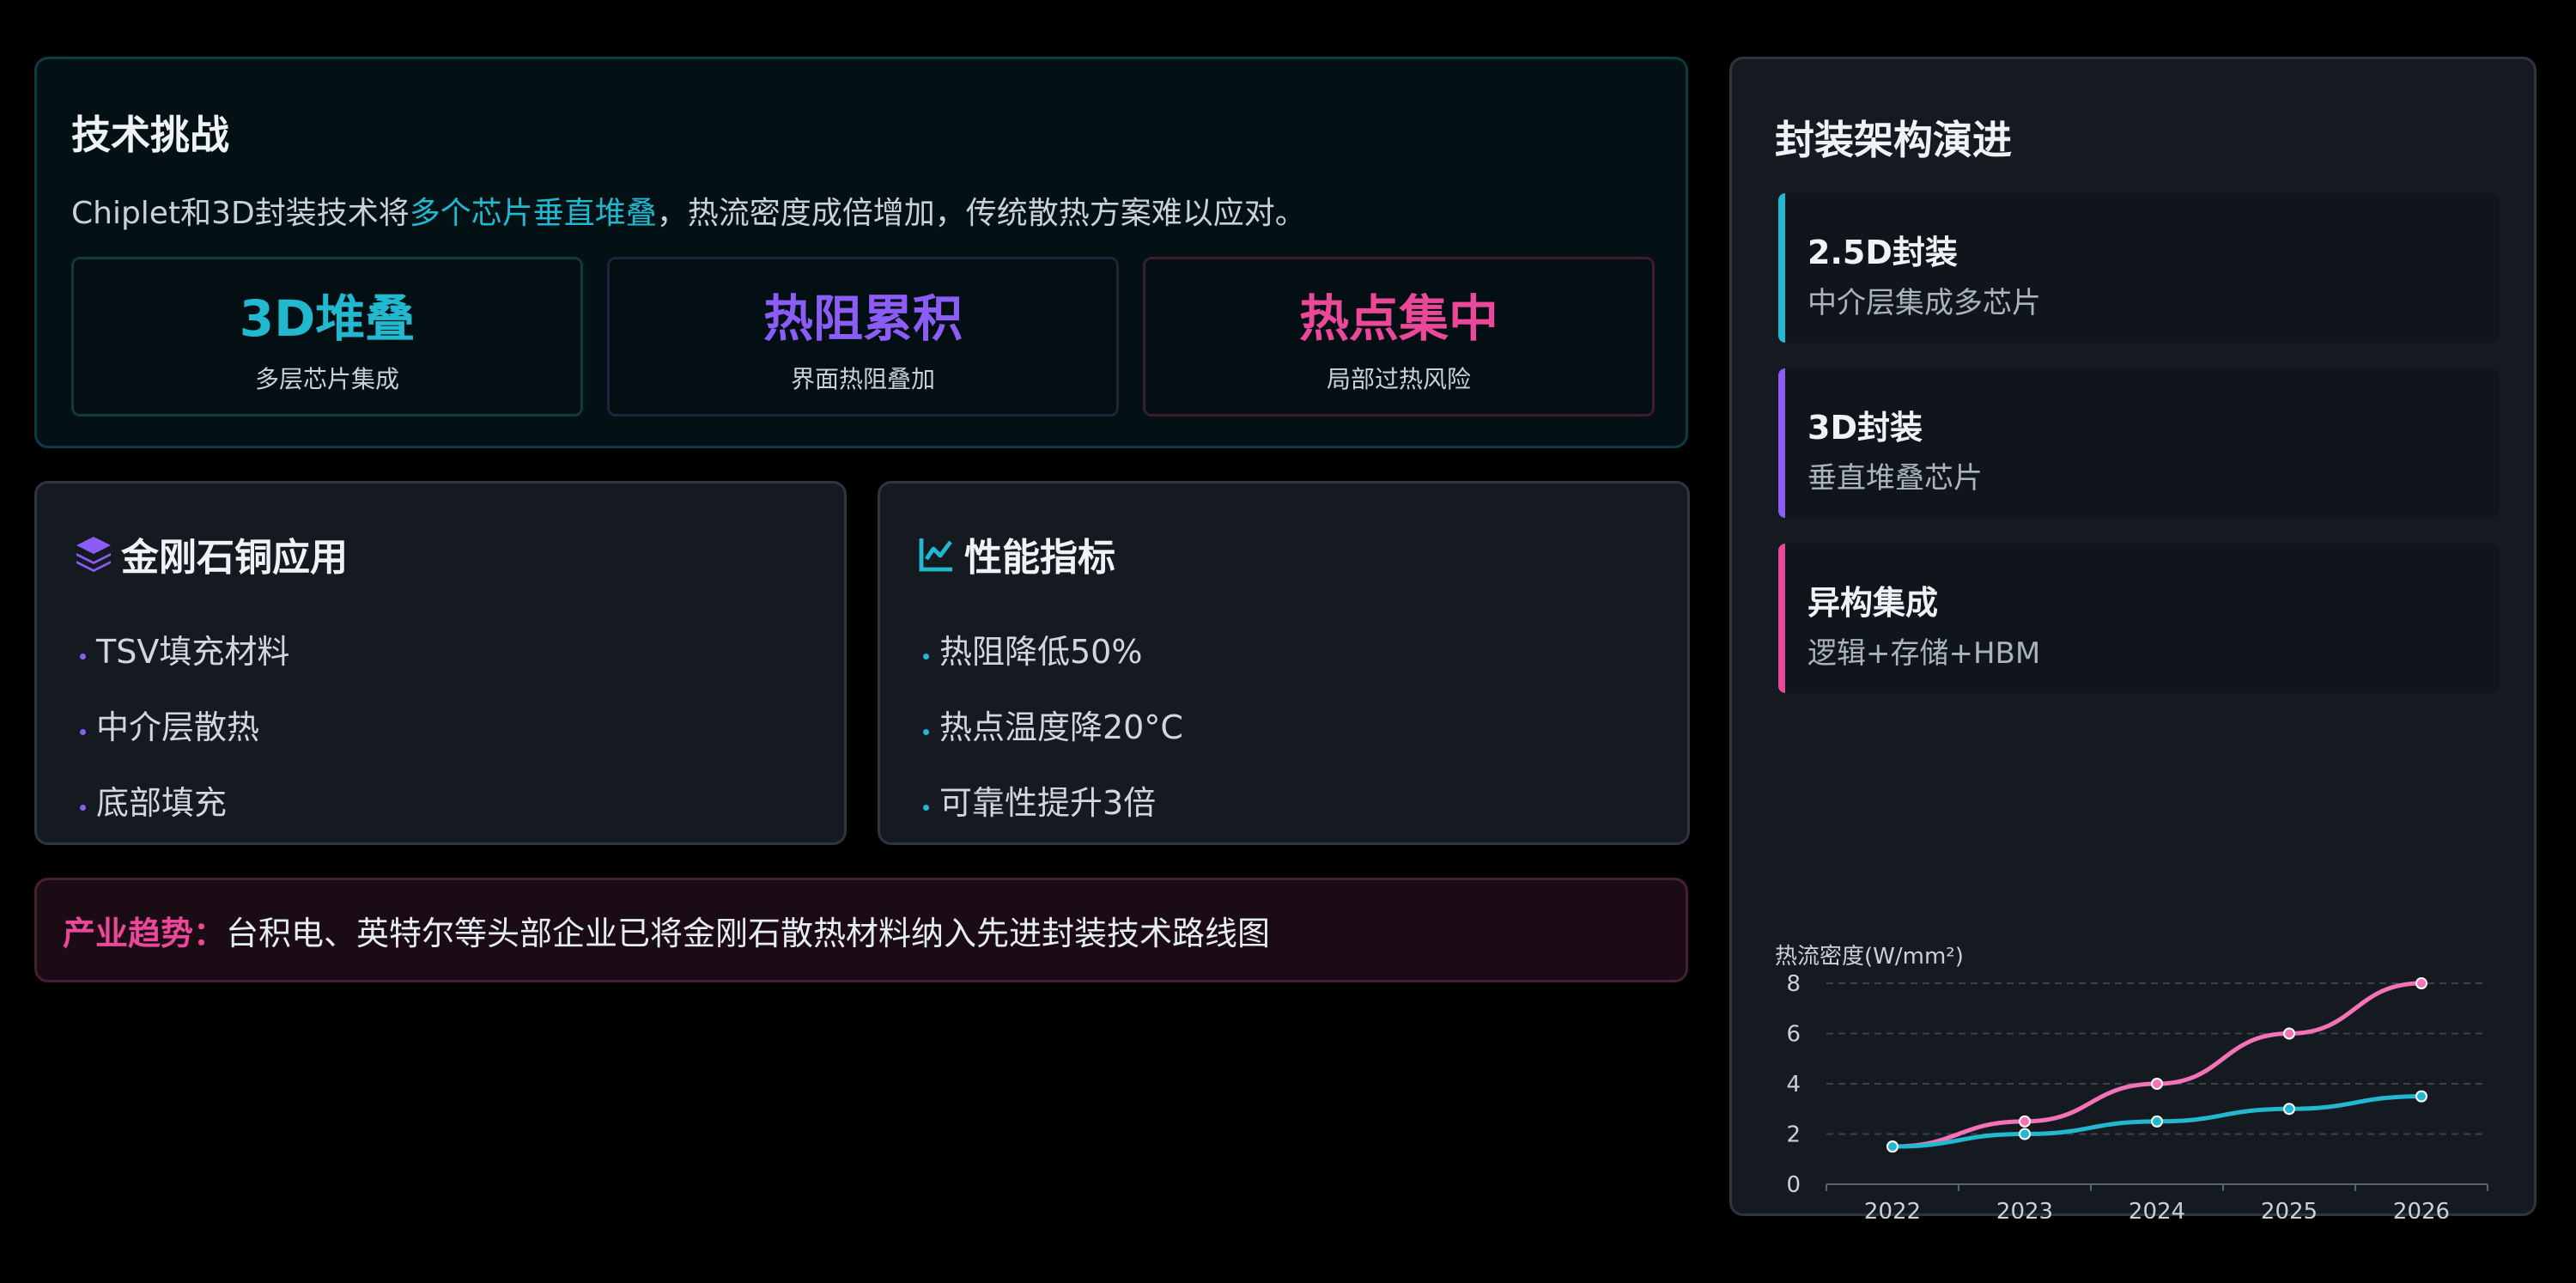 The width and height of the screenshot is (2576, 1283). I want to click on stat-thermal-resistance: 热阻累积 界面热阻叠加, so click(863, 337).